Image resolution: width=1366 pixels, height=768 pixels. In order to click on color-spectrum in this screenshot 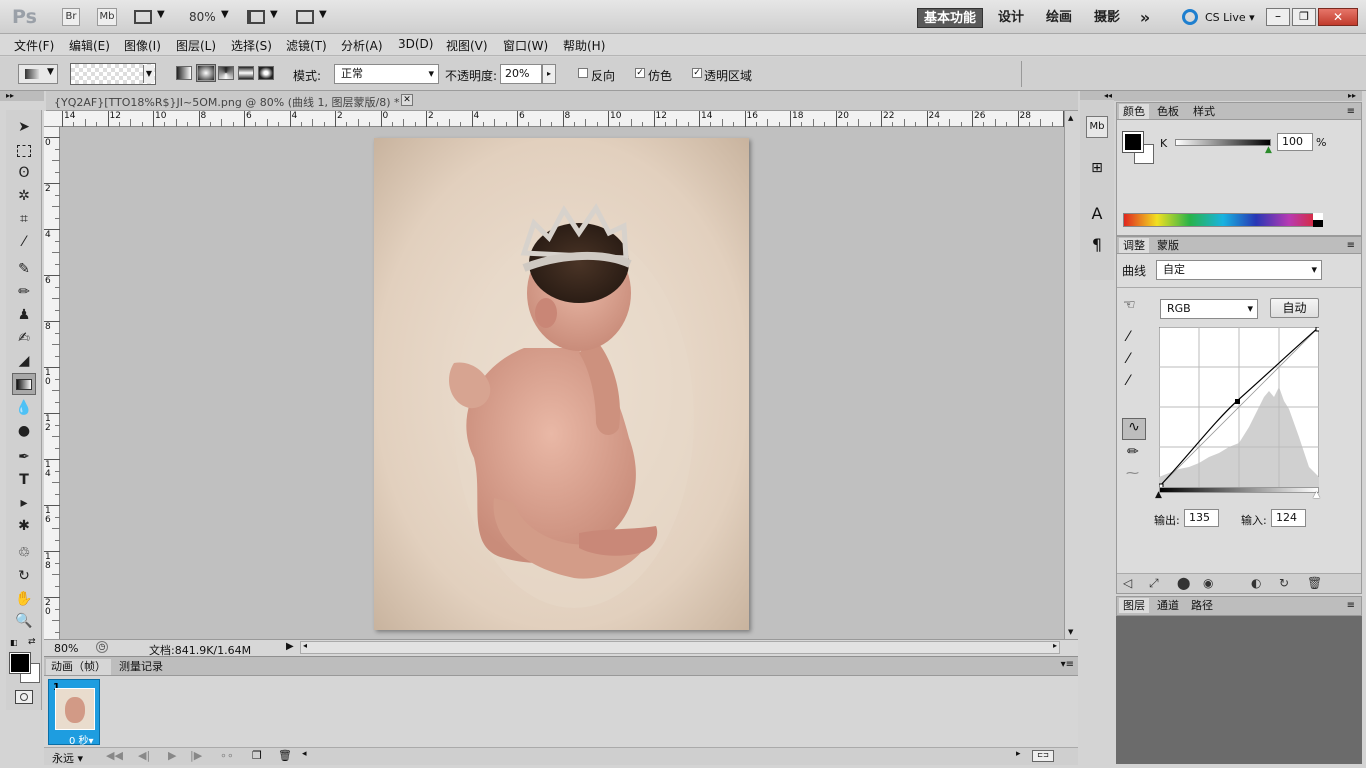, I will do `click(1223, 220)`.